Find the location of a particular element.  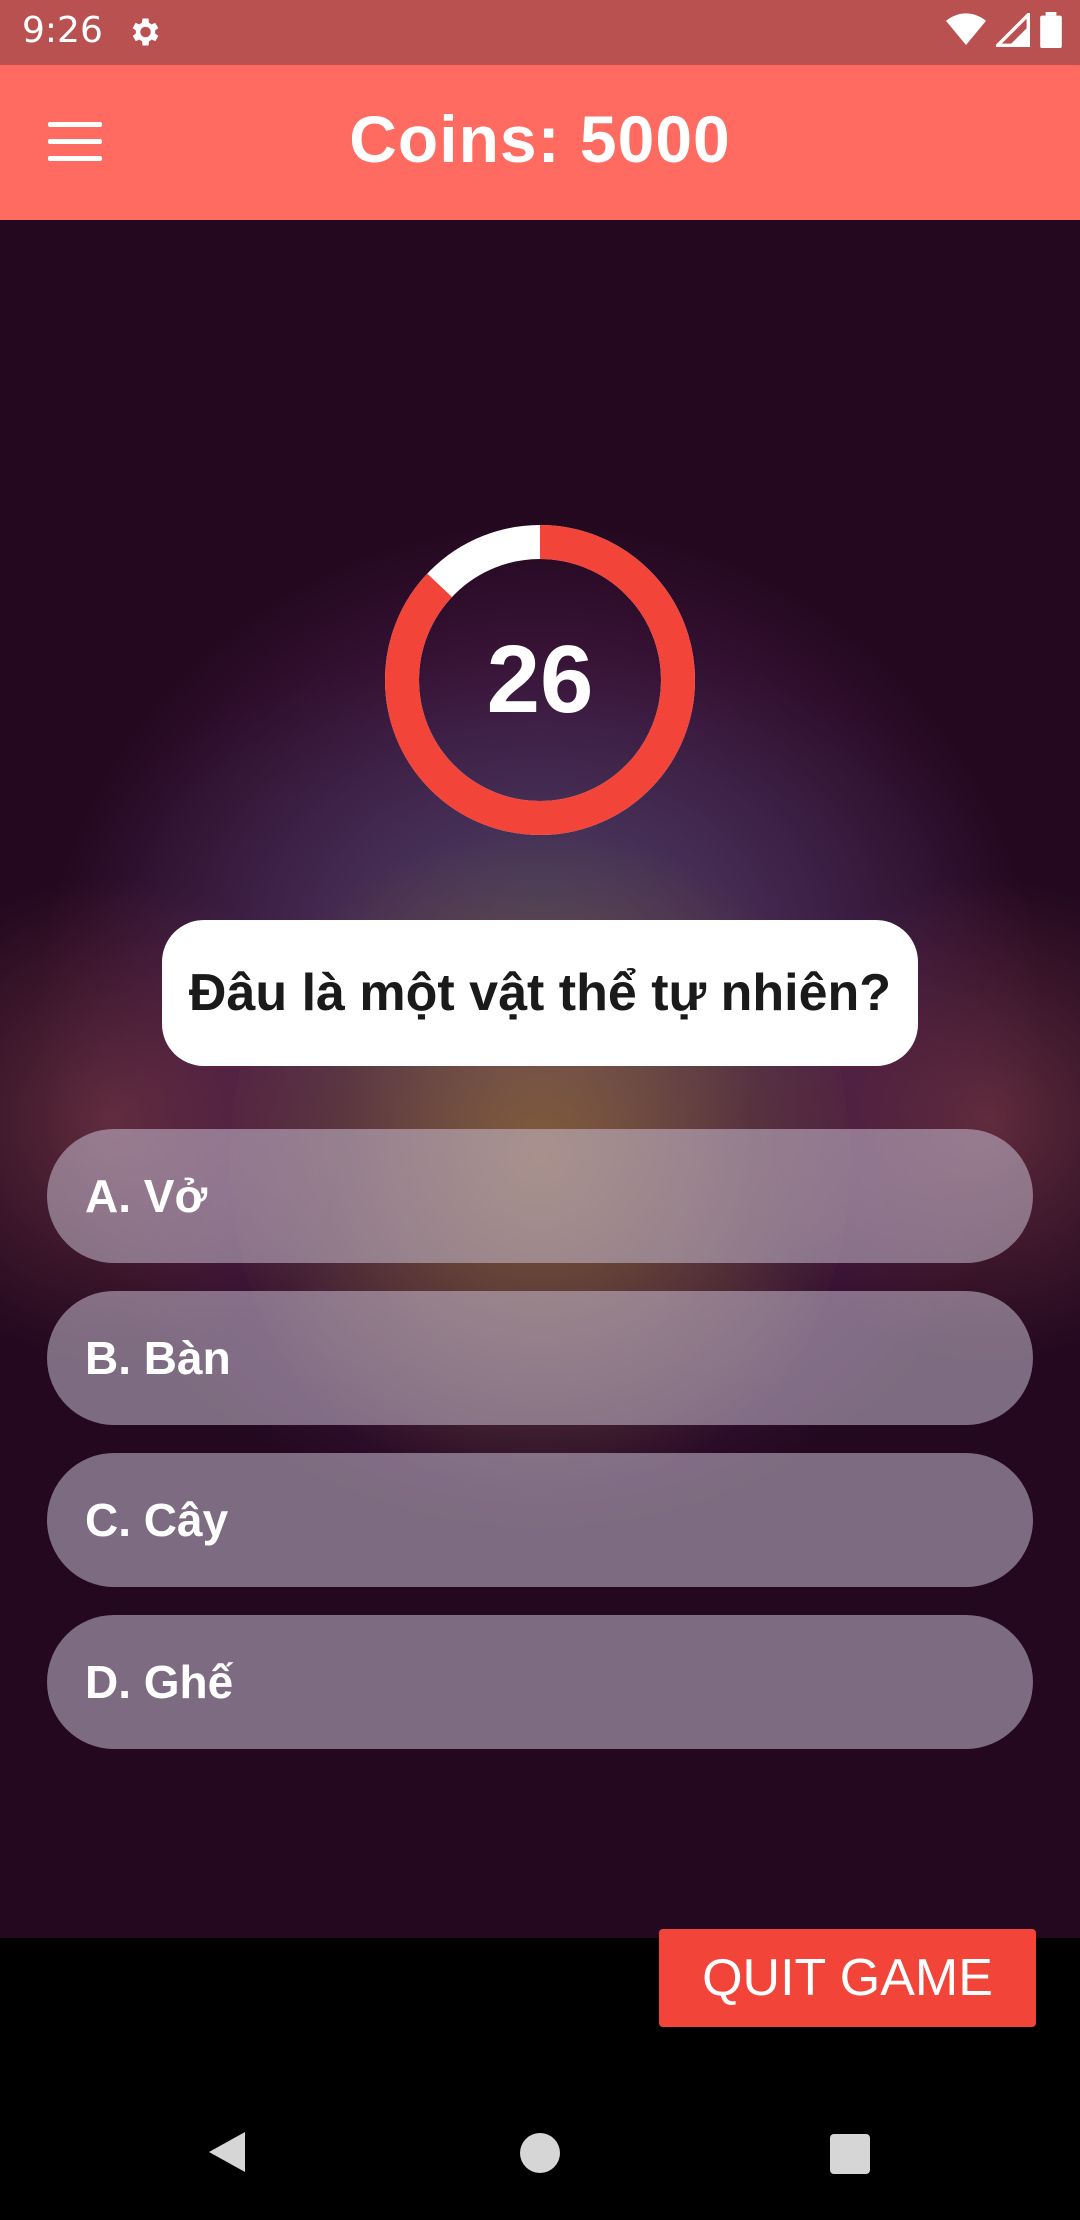

system-nav-bar is located at coordinates (540, 2150).